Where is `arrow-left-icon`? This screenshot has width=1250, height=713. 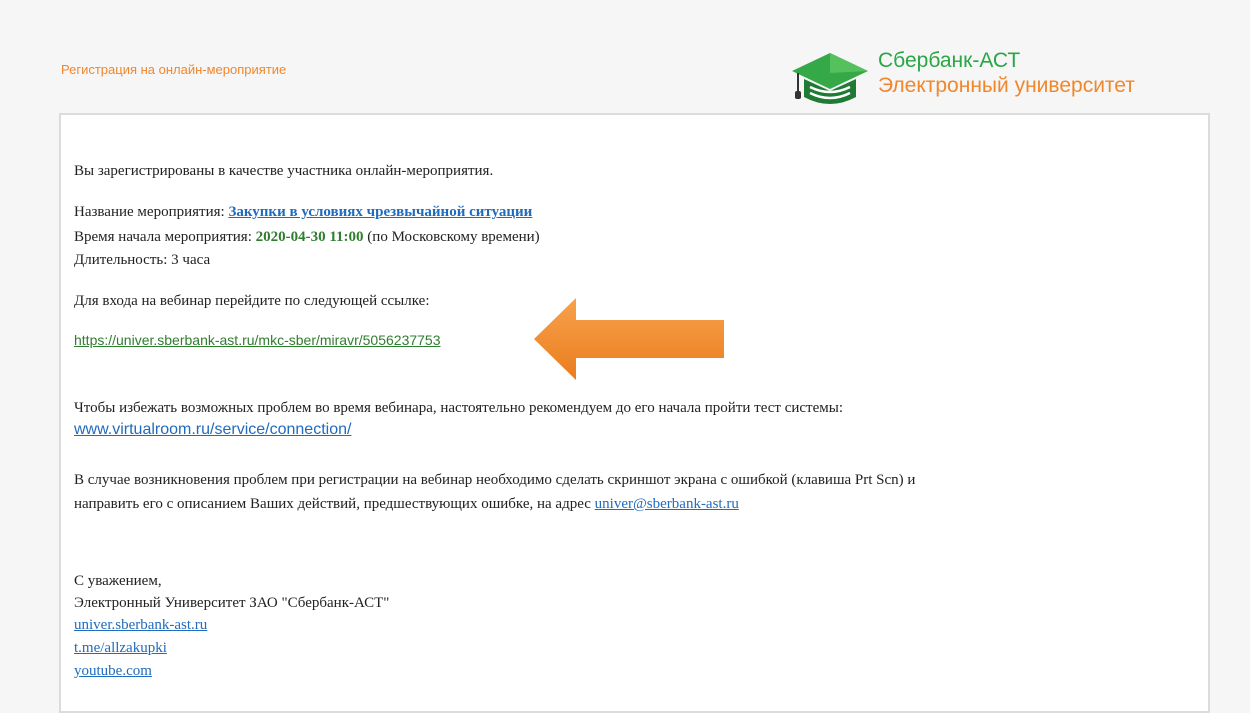
arrow-left-icon is located at coordinates (629, 339).